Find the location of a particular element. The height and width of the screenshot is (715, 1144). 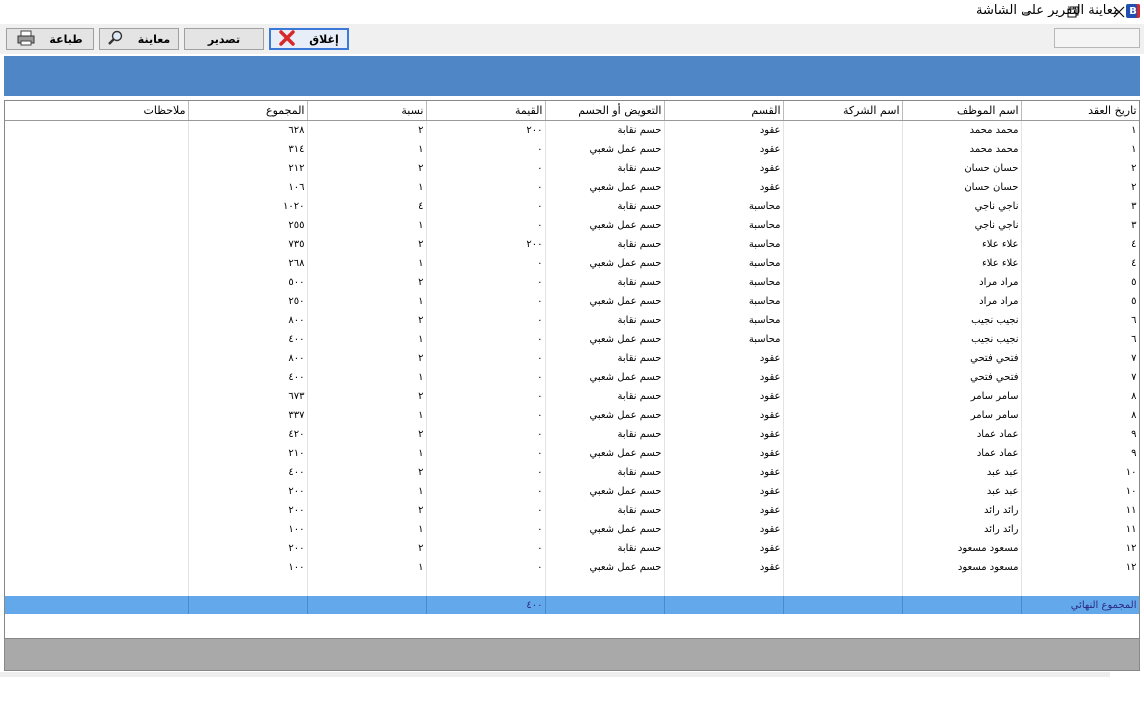

table-row: ٧ فتحي فتحي عقود حسم نقابة ٠ ٢ ٨٠٠ is located at coordinates (572, 358).